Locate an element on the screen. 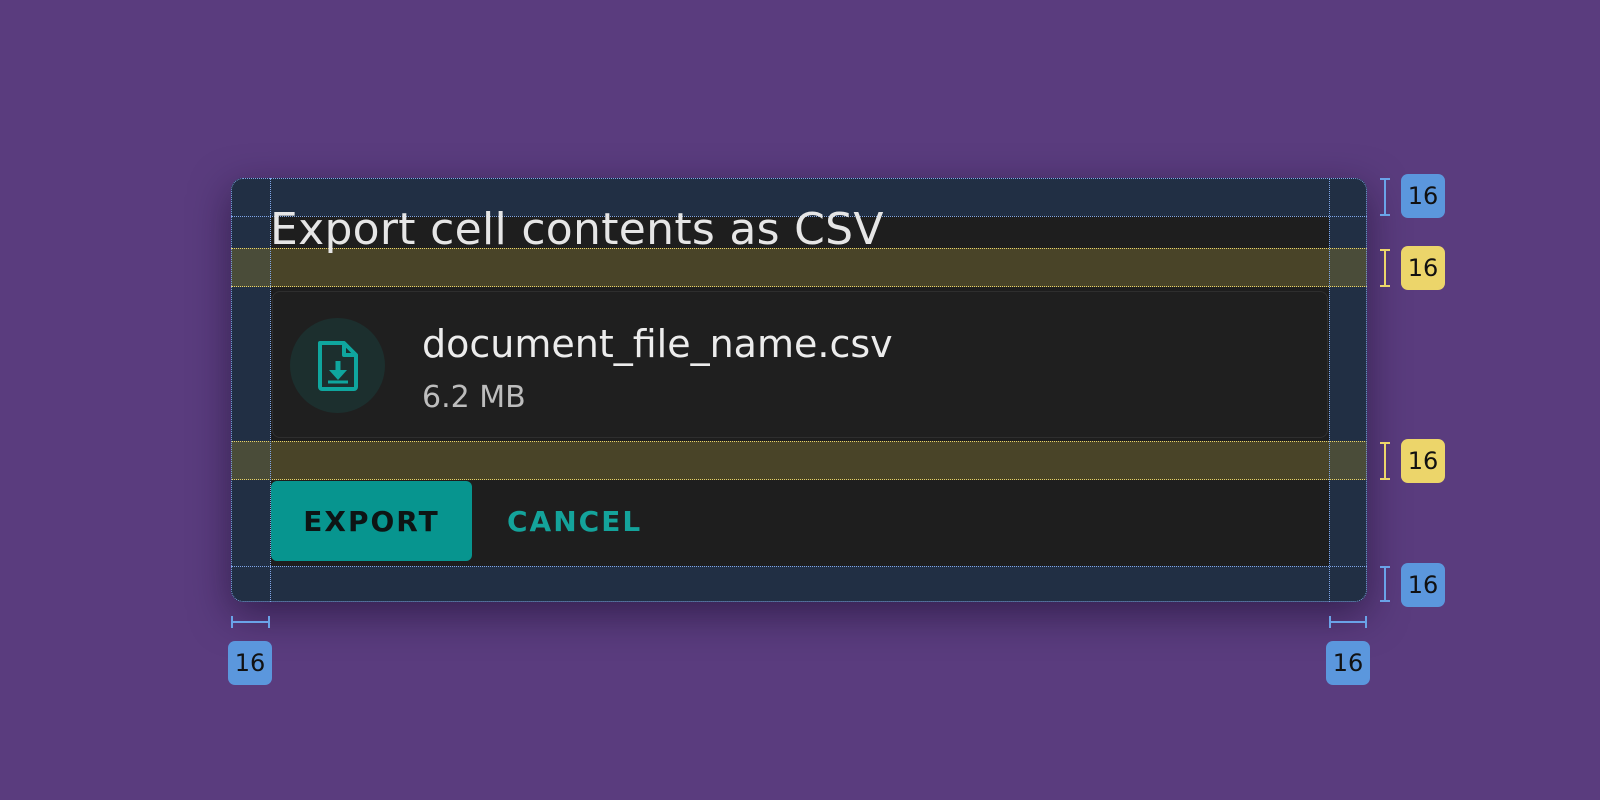 The width and height of the screenshot is (1600, 800). file-card: document_file_name.csv 6.2 MB is located at coordinates (800, 364).